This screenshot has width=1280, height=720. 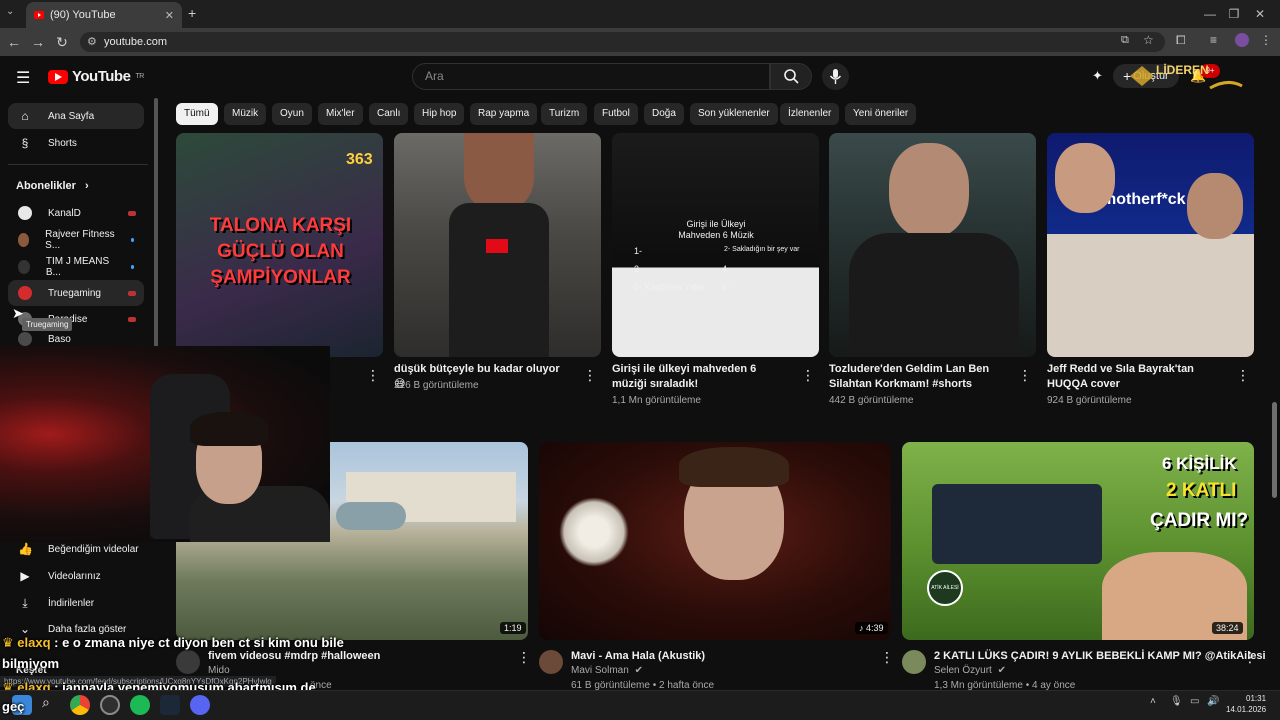 I want to click on chat-message-cont: bilmiyom, so click(x=31, y=663).